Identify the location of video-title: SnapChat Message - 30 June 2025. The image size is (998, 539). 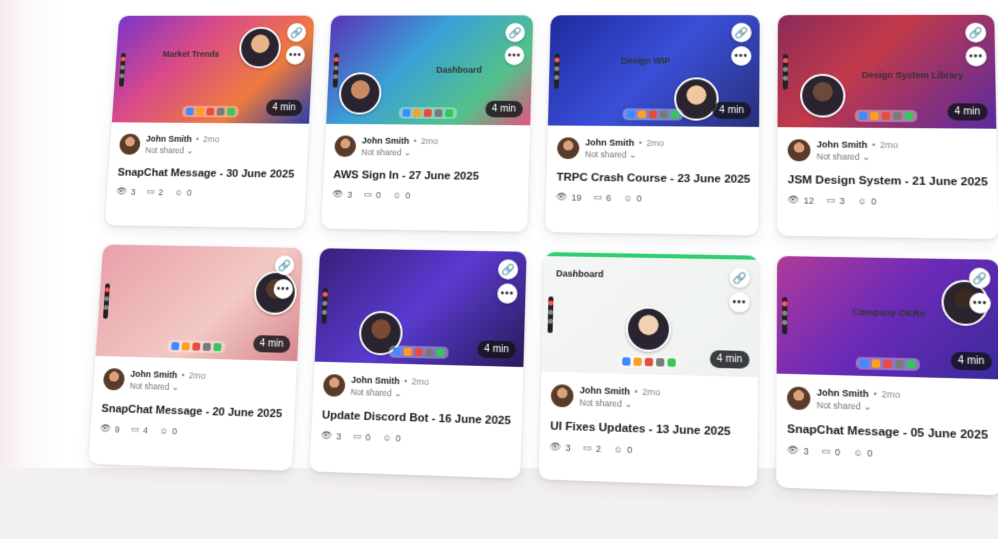
(207, 174).